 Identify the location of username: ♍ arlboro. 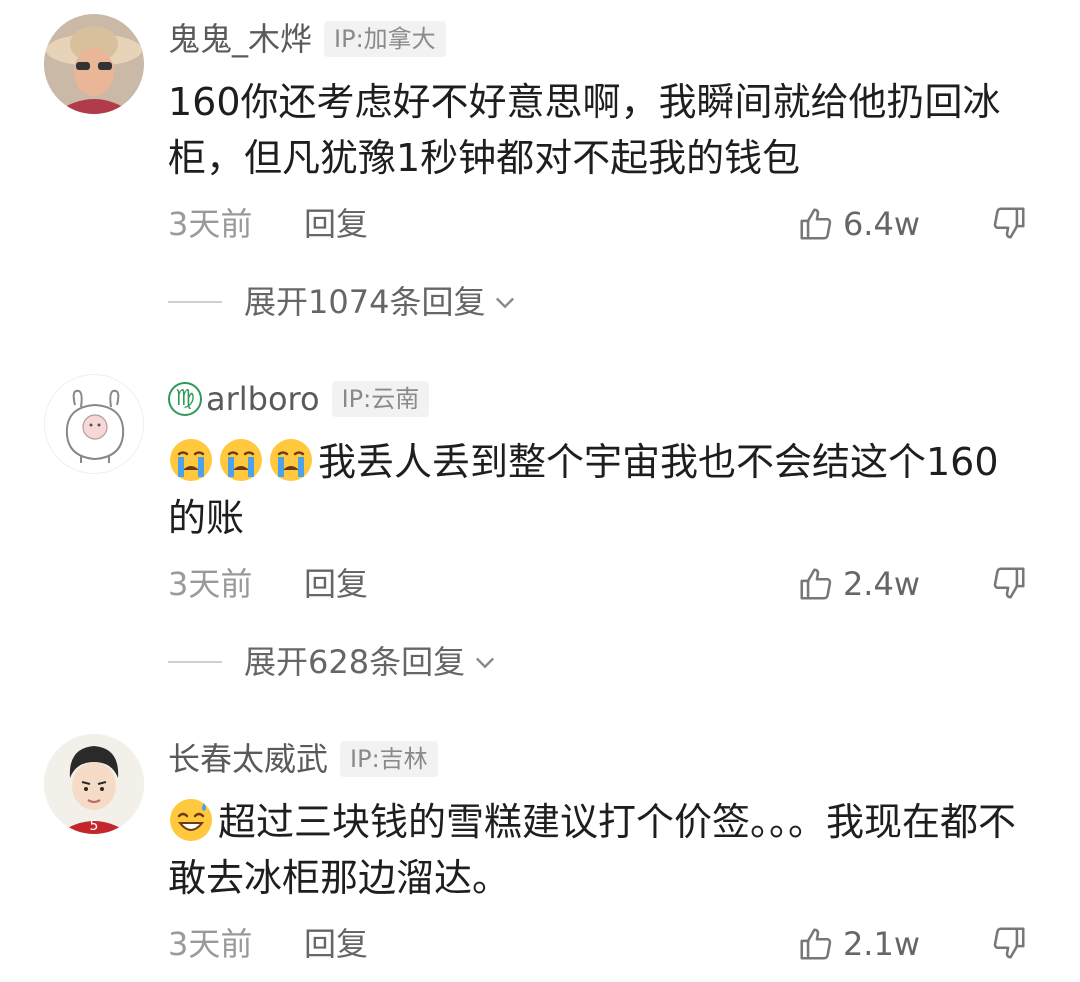
(244, 399).